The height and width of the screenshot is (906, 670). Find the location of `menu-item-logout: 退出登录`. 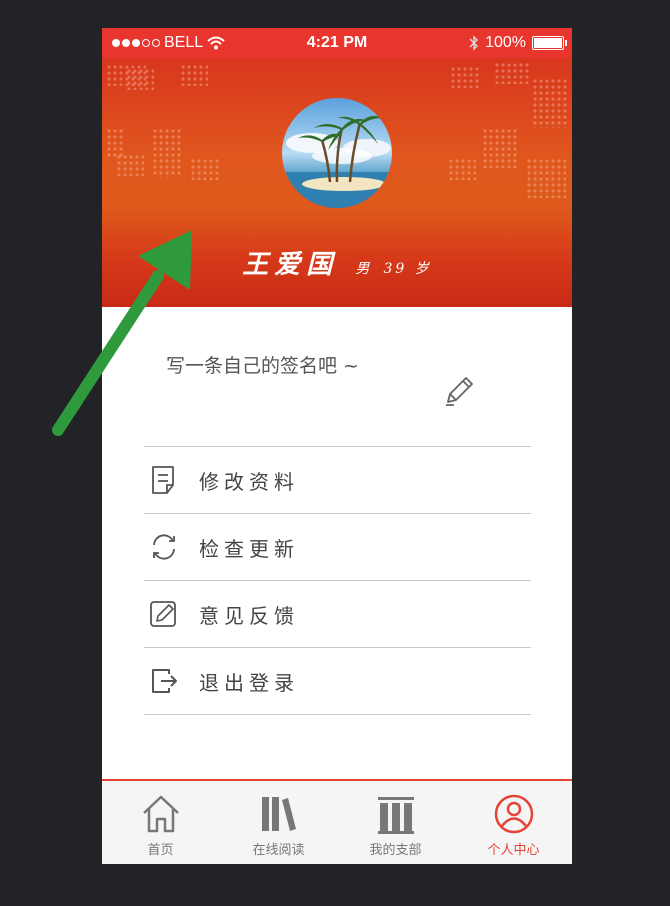

menu-item-logout: 退出登录 is located at coordinates (337, 681).